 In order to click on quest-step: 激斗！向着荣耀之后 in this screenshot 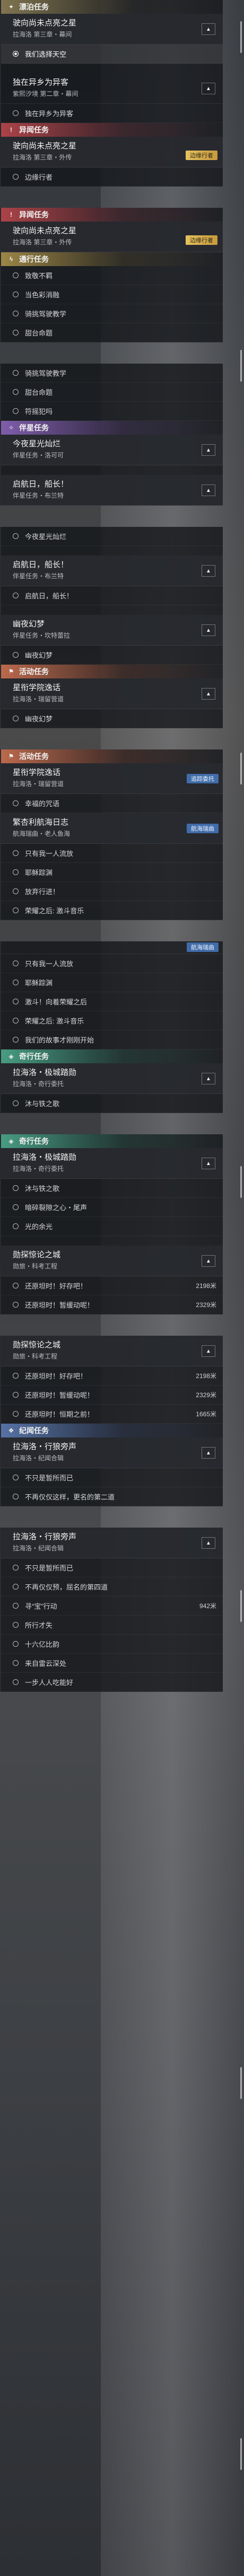, I will do `click(112, 1001)`.